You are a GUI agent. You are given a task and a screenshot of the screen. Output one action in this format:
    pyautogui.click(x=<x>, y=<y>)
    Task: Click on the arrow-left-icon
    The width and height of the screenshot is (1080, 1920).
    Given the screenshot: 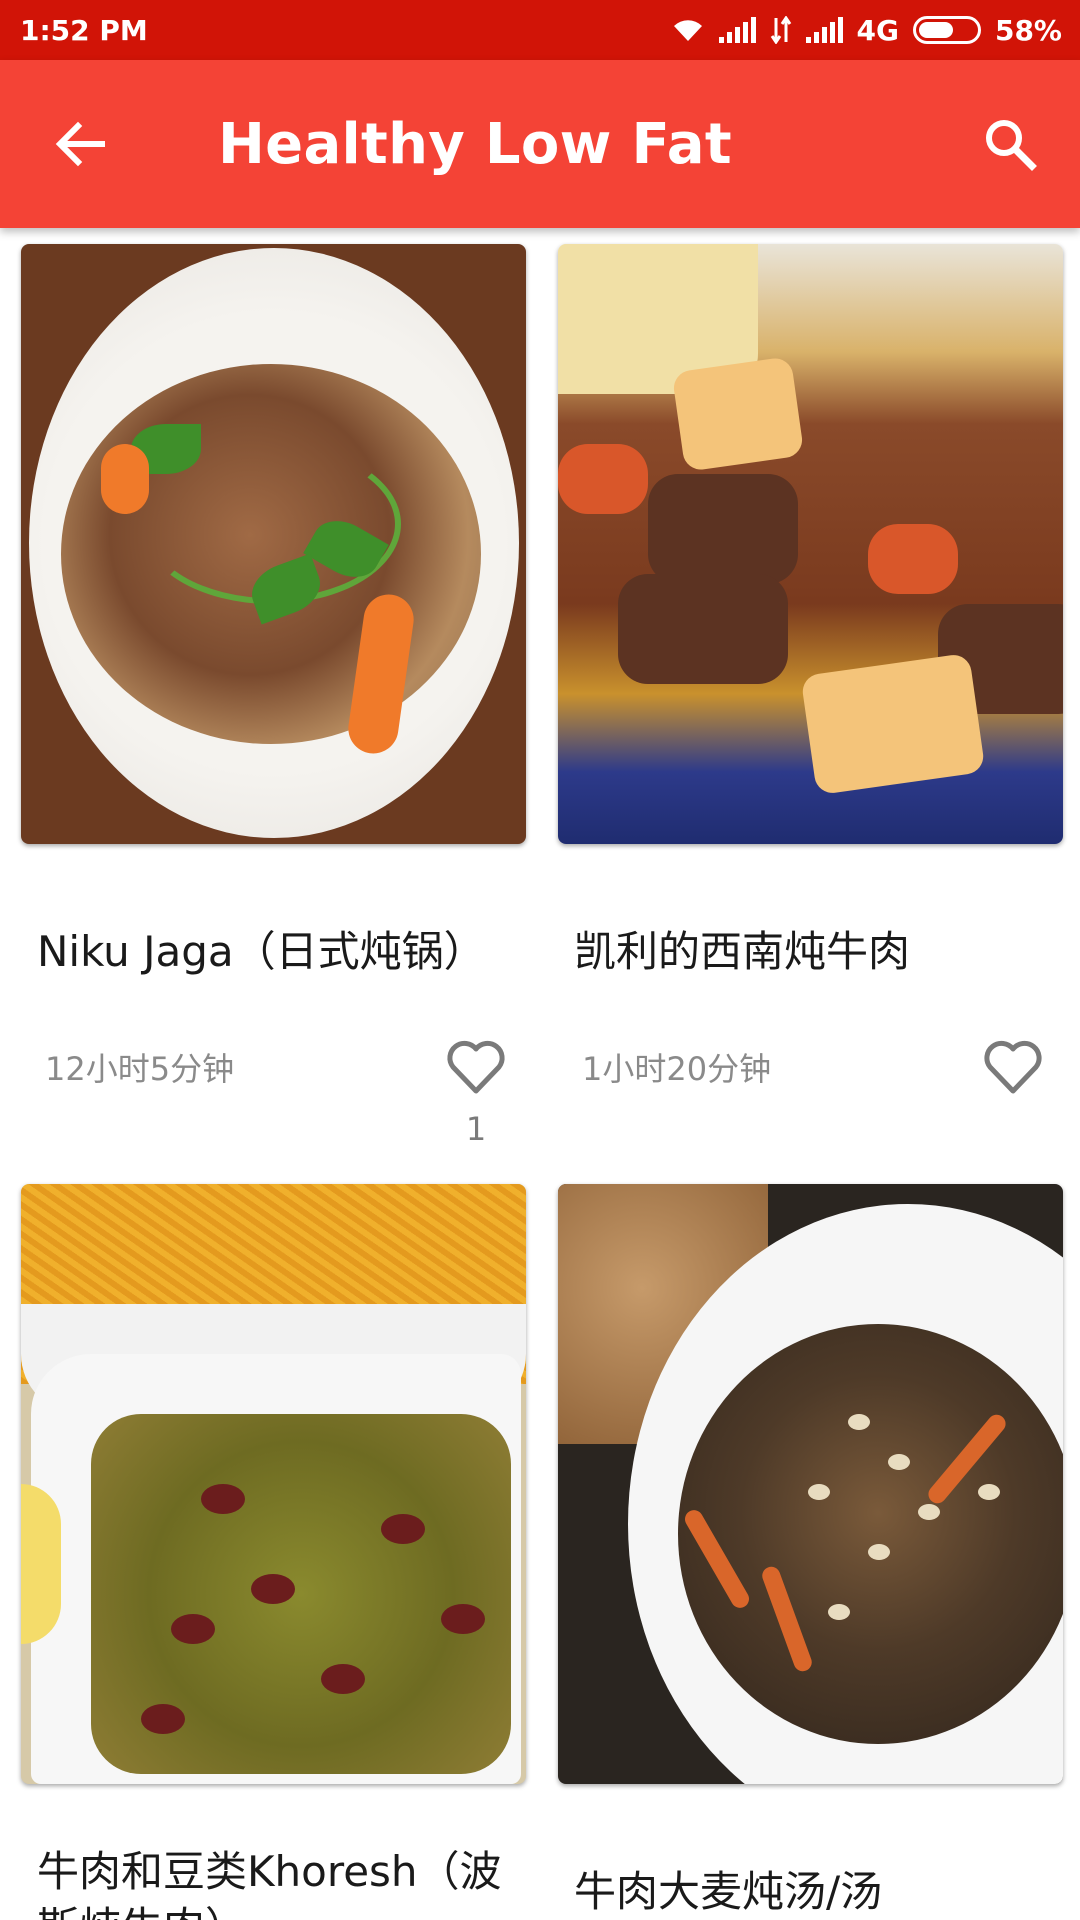 What is the action you would take?
    pyautogui.click(x=80, y=144)
    